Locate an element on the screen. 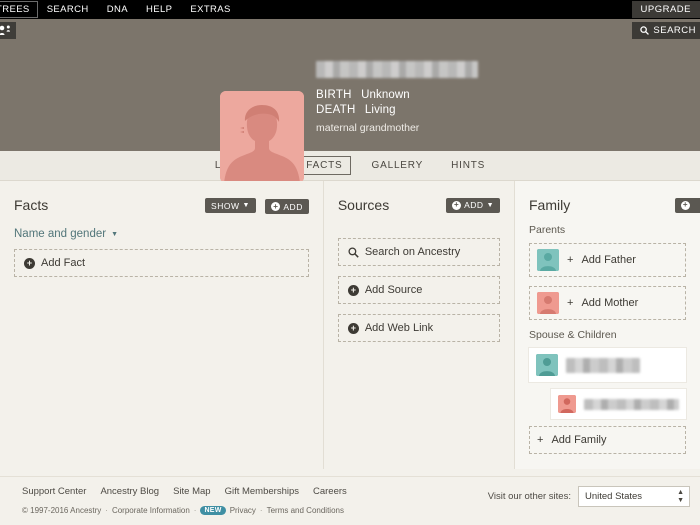  facts-panel-title: Facts is located at coordinates (31, 205).